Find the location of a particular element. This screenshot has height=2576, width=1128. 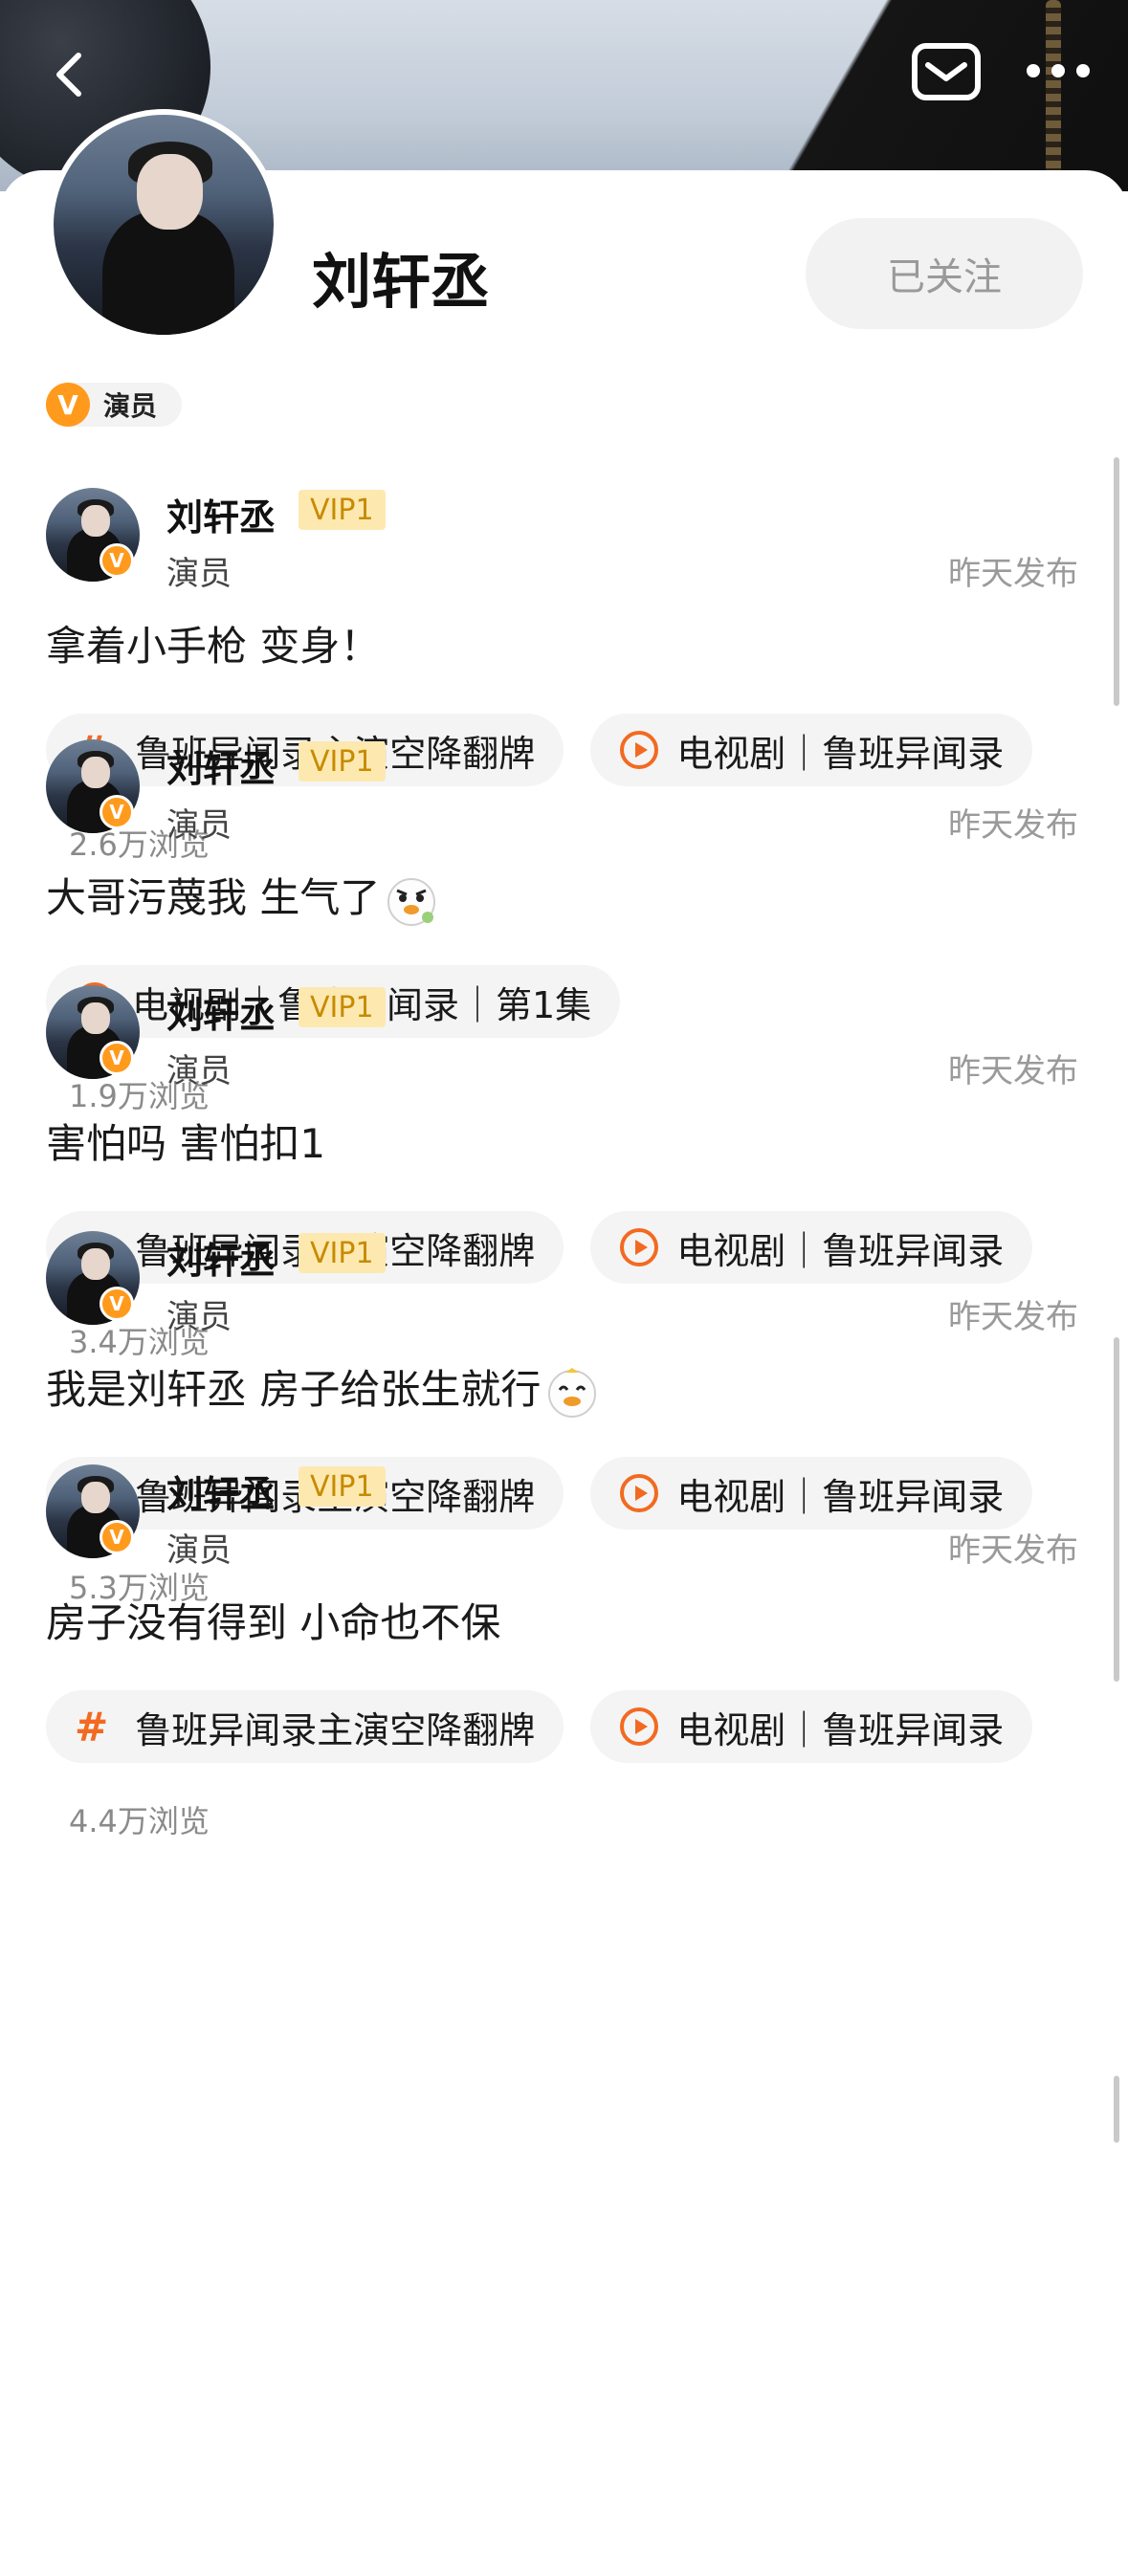

post-views: 4.4万浏览 is located at coordinates (139, 1821).